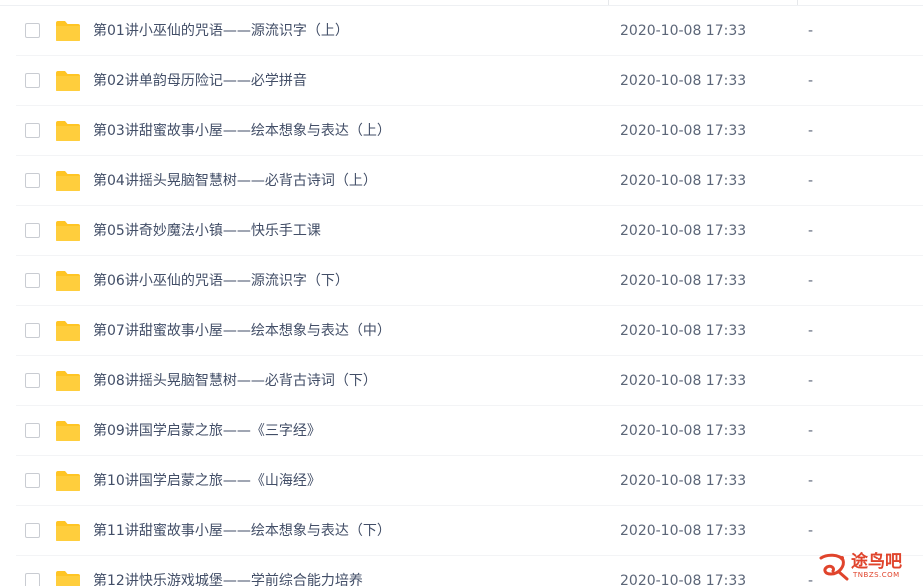 The image size is (923, 586). Describe the element at coordinates (228, 578) in the screenshot. I see `file-name: 第12讲快乐游戏城堡——学前综合能力培养` at that location.